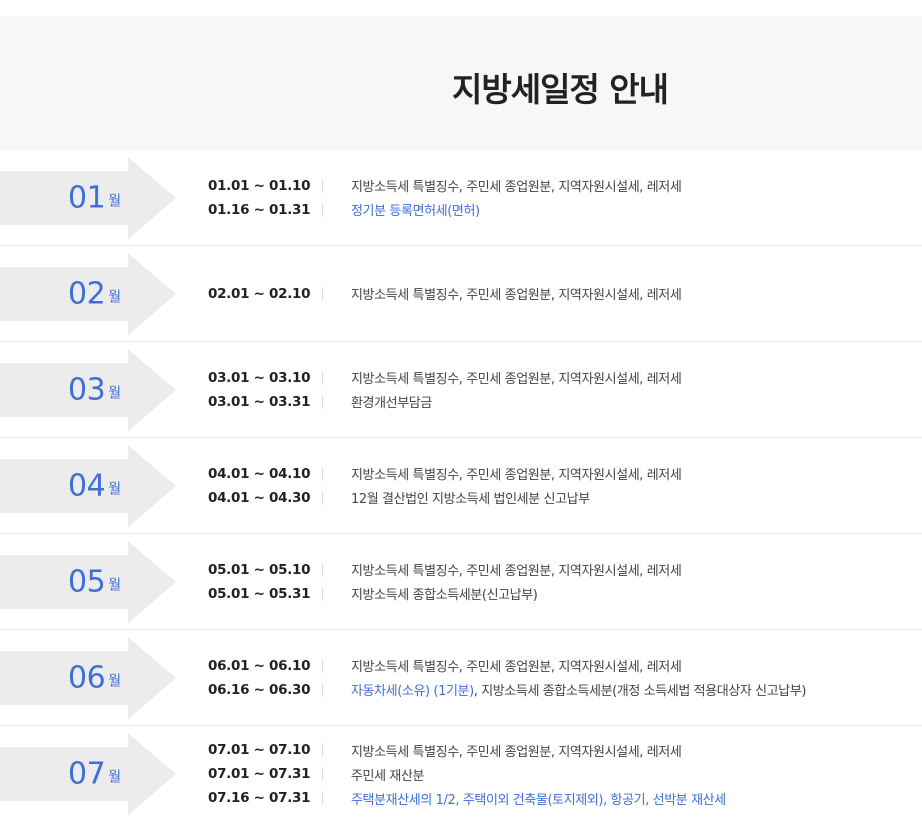  I want to click on entry-date: 05.01 ~ 05.10, so click(259, 569).